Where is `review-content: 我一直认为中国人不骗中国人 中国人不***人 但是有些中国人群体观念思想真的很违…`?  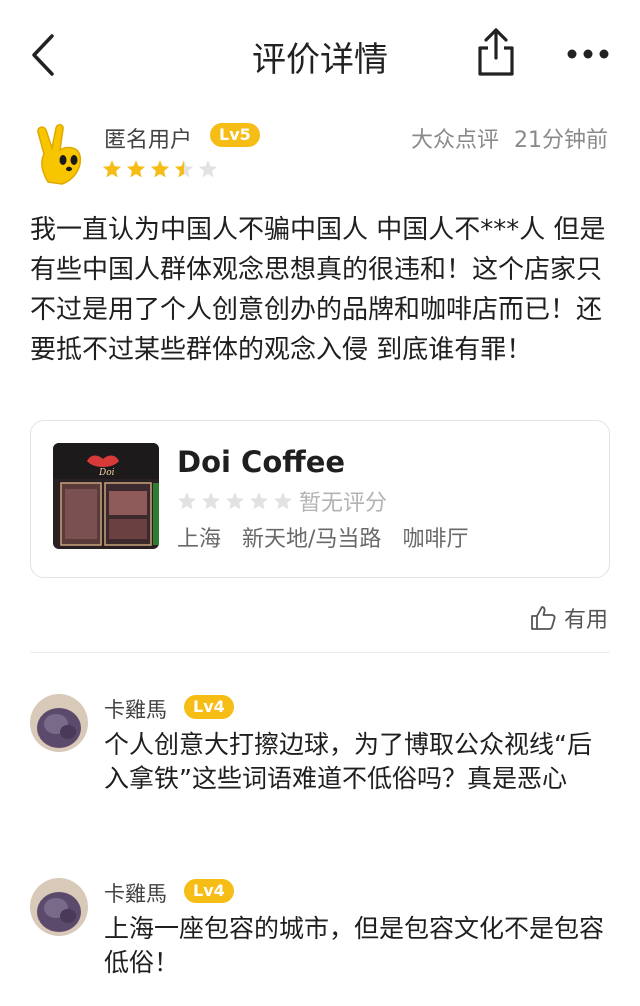
review-content: 我一直认为中国人不骗中国人 中国人不***人 但是有些中国人群体观念思想真的很违… is located at coordinates (318, 290).